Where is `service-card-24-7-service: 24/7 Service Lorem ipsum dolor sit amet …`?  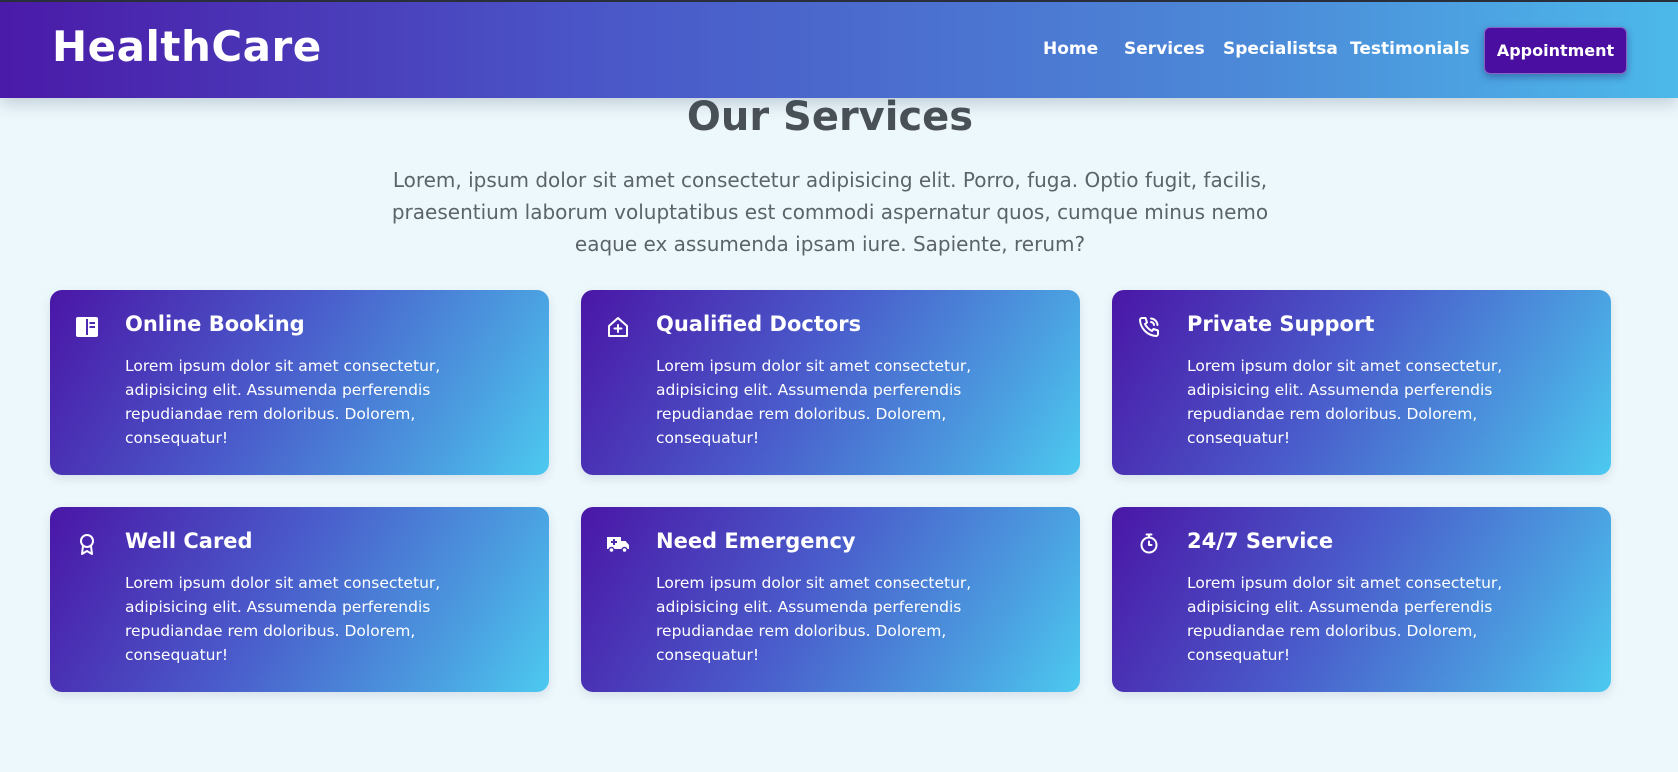
service-card-24-7-service: 24/7 Service Lorem ipsum dolor sit amet … is located at coordinates (1361, 599).